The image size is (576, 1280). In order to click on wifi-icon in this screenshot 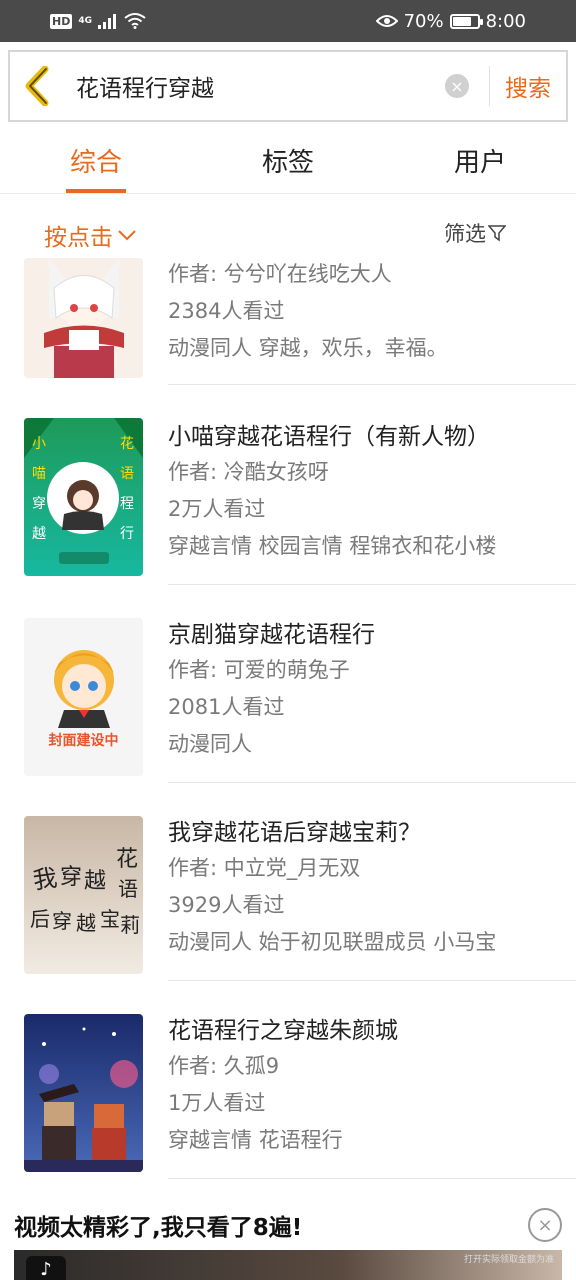, I will do `click(135, 21)`.